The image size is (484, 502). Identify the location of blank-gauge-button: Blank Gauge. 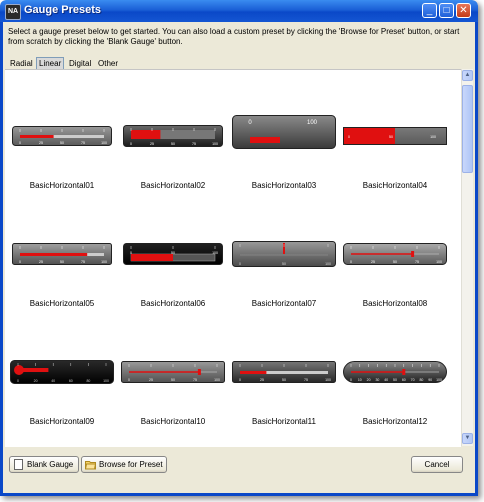
(44, 464).